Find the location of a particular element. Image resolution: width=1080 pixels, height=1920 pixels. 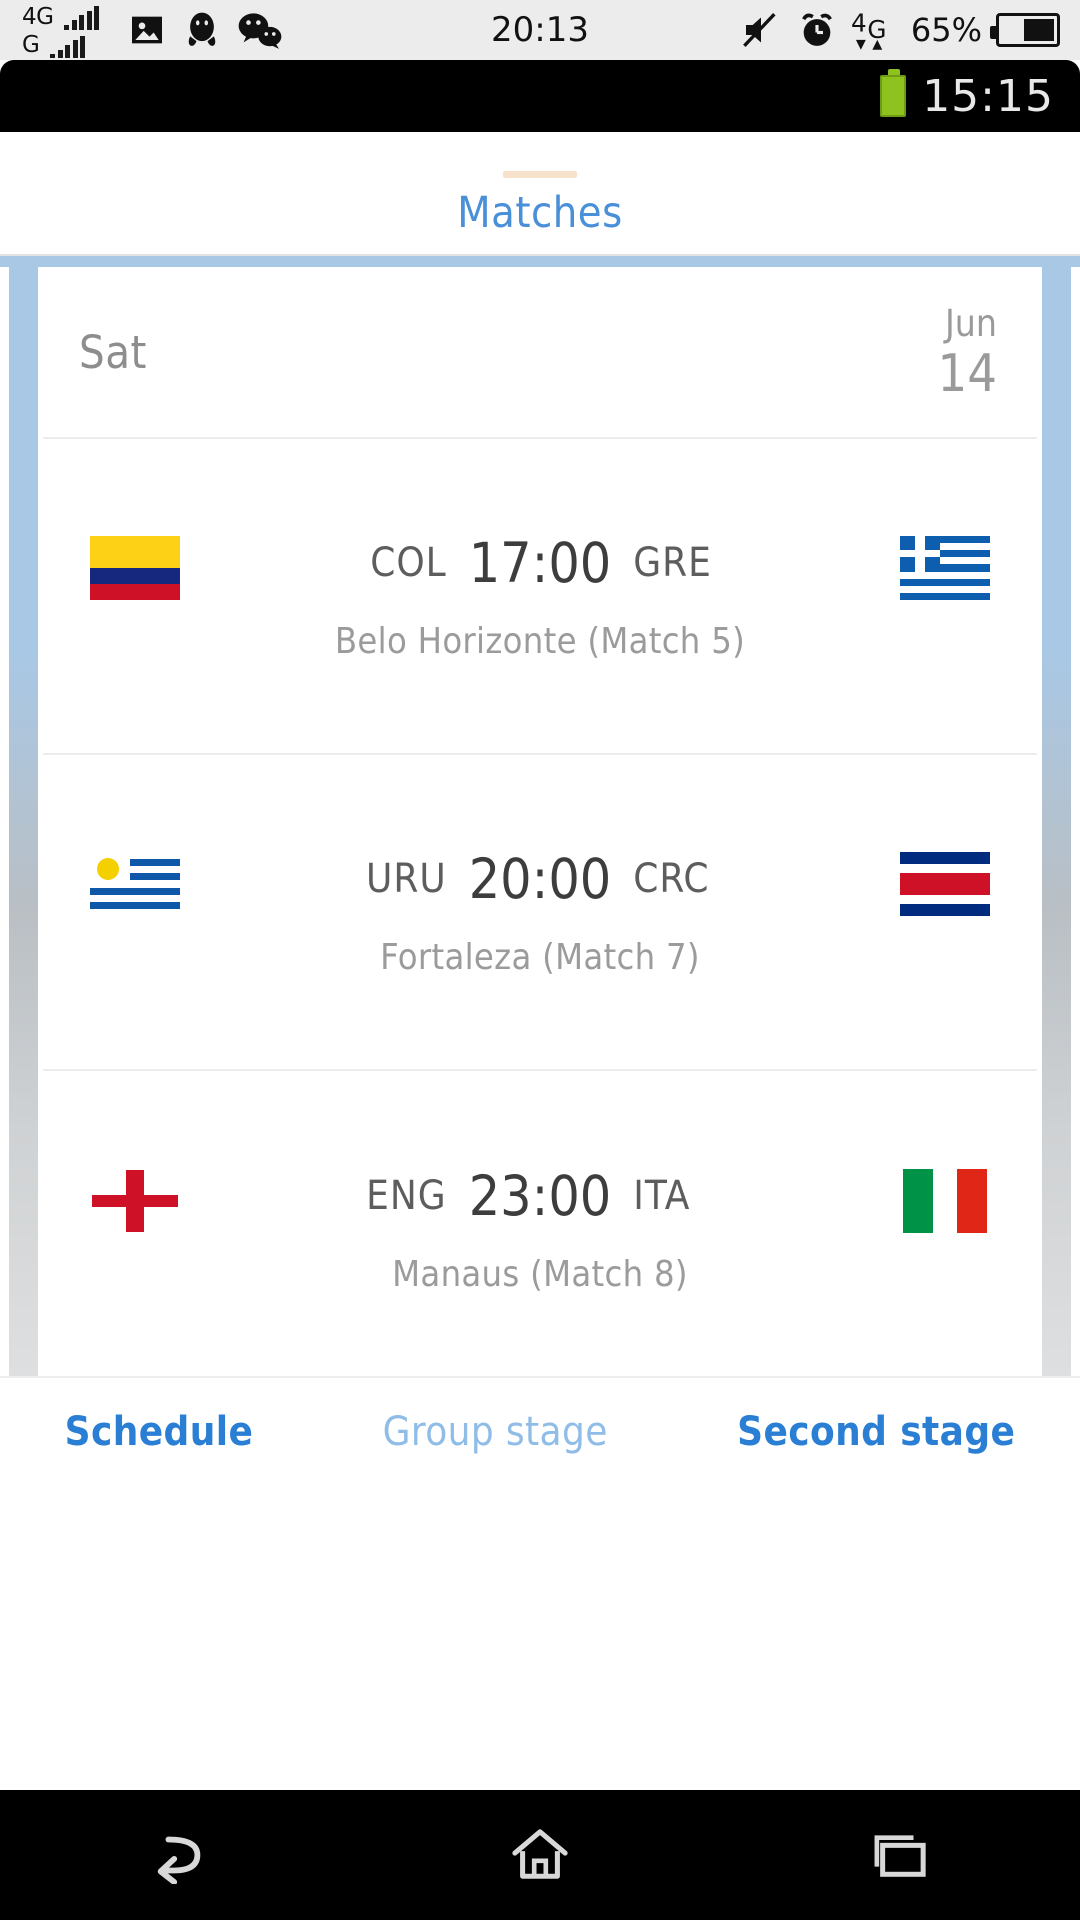

tab-schedule: Schedule is located at coordinates (159, 1432).